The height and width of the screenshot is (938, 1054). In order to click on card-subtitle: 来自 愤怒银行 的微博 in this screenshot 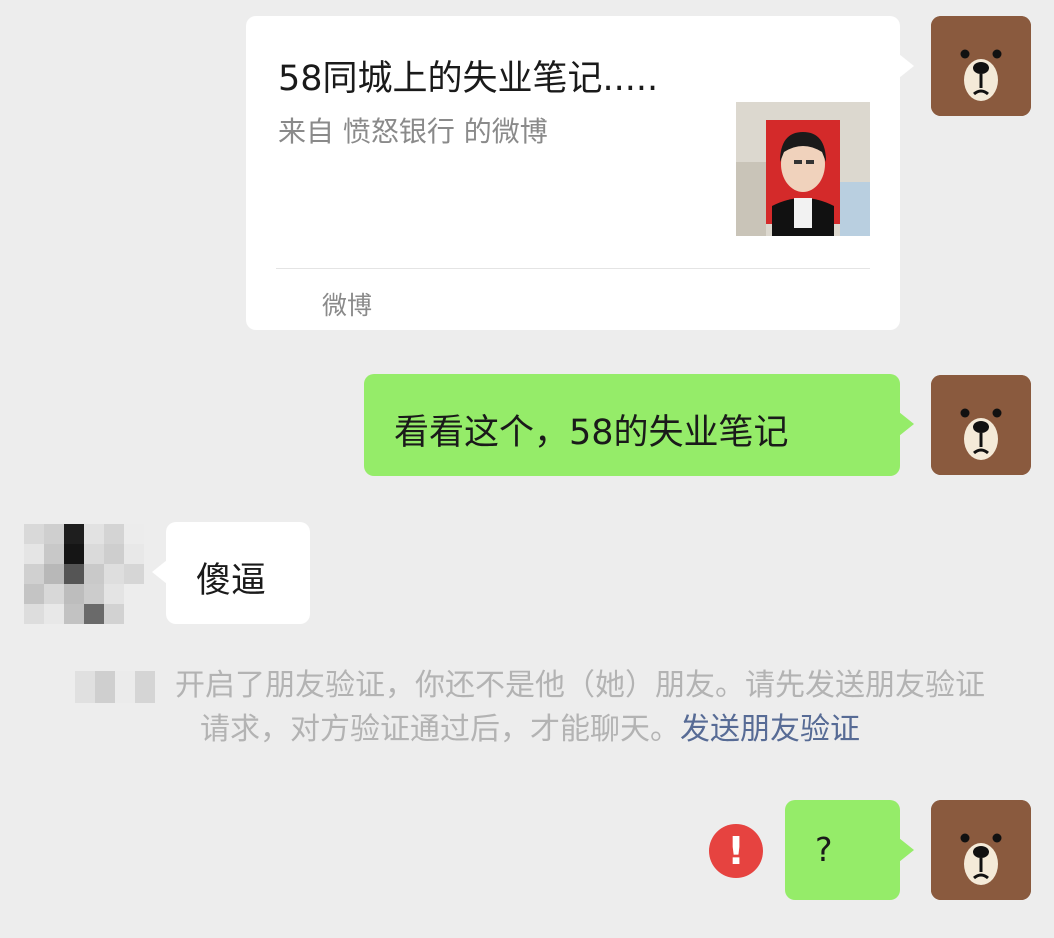, I will do `click(413, 131)`.